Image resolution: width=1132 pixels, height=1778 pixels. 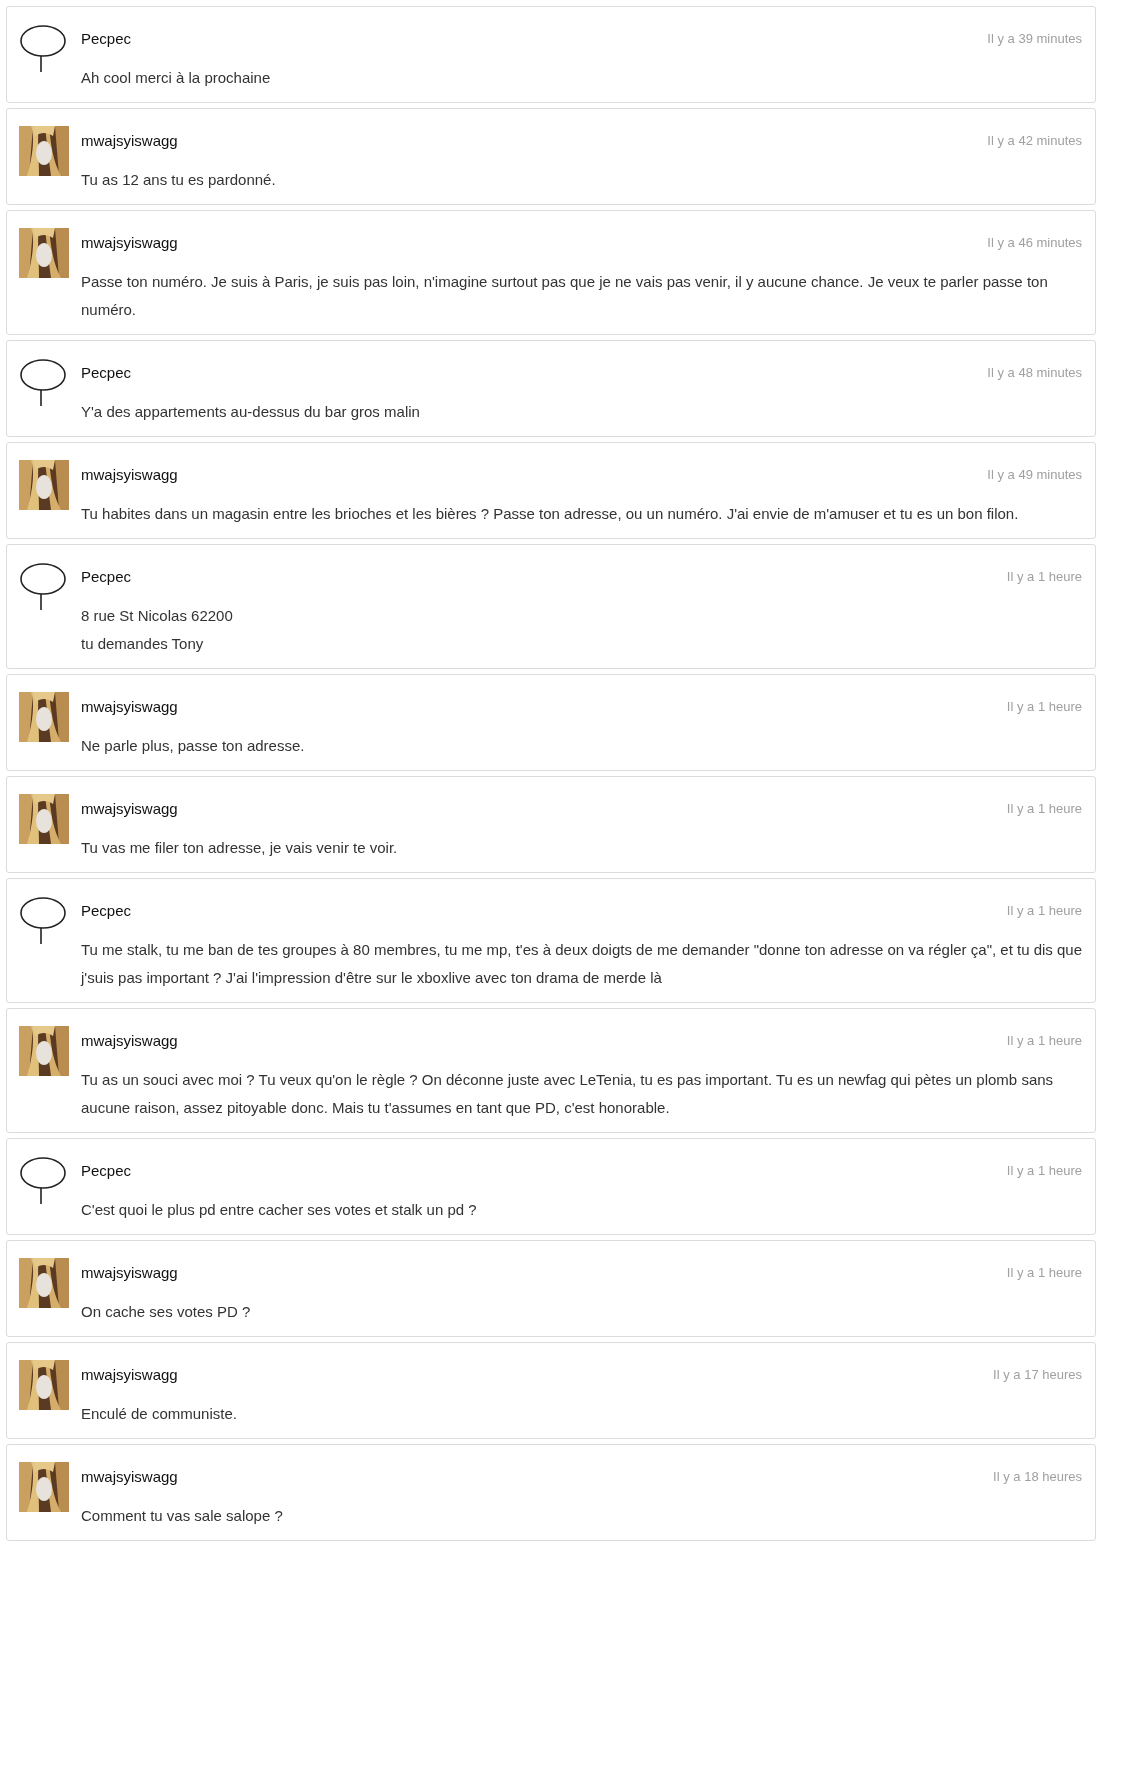 I want to click on comment-text: C'est quoi le plus pd entre cacher ses votes et stalk un pd ?, so click(x=279, y=1210).